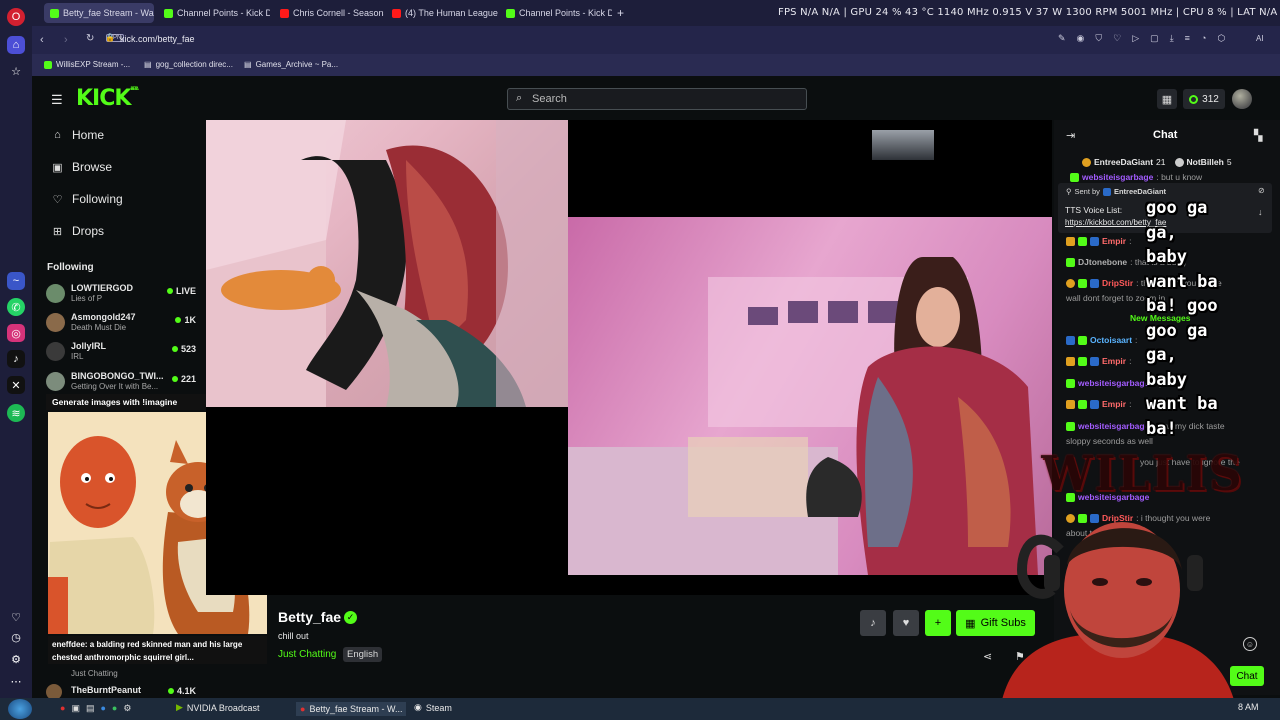 The width and height of the screenshot is (1280, 720). I want to click on tab-human-league: (4) The Human League - D, so click(442, 13).